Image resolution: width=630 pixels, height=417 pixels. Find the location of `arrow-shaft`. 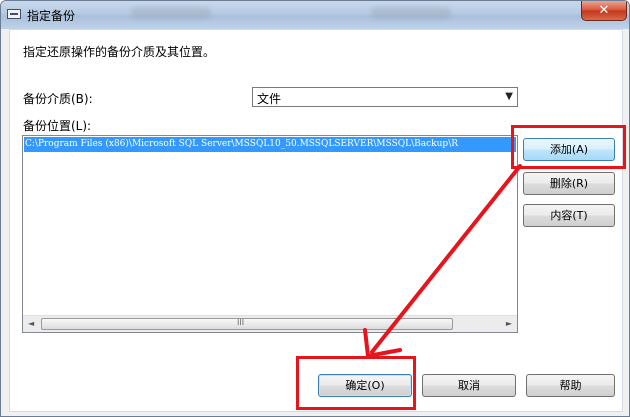

arrow-shaft is located at coordinates (446, 259).